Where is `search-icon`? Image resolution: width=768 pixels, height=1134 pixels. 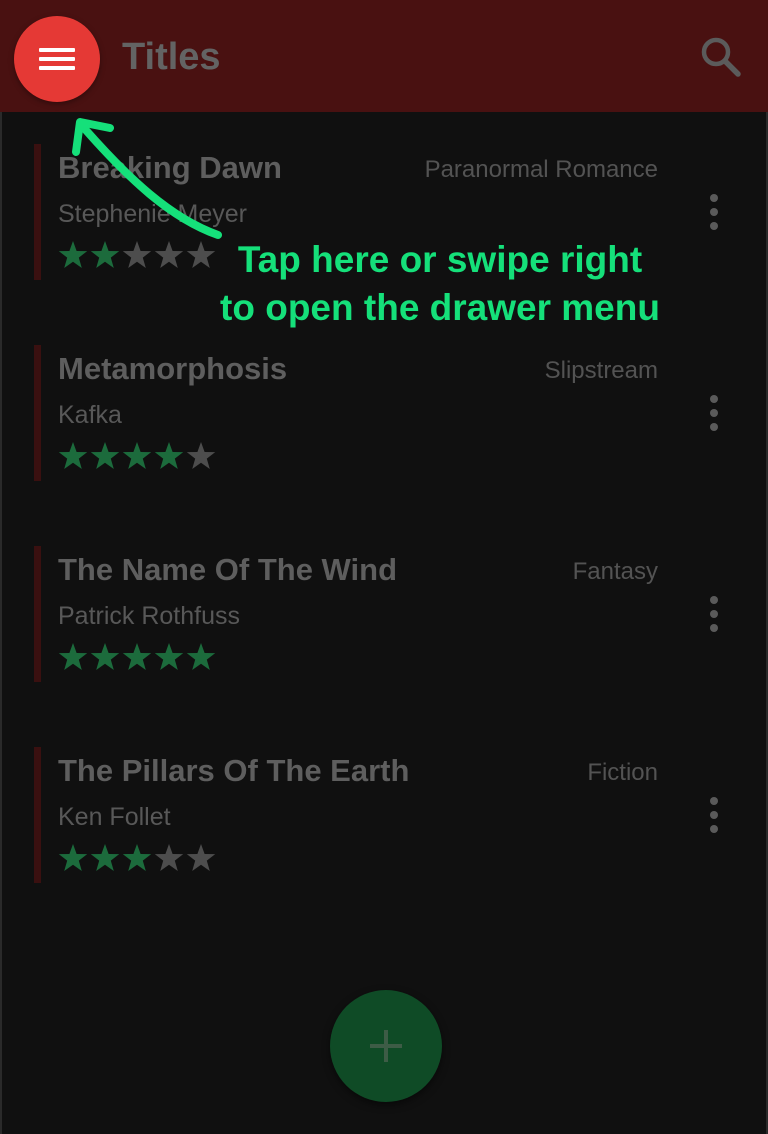
search-icon is located at coordinates (721, 57).